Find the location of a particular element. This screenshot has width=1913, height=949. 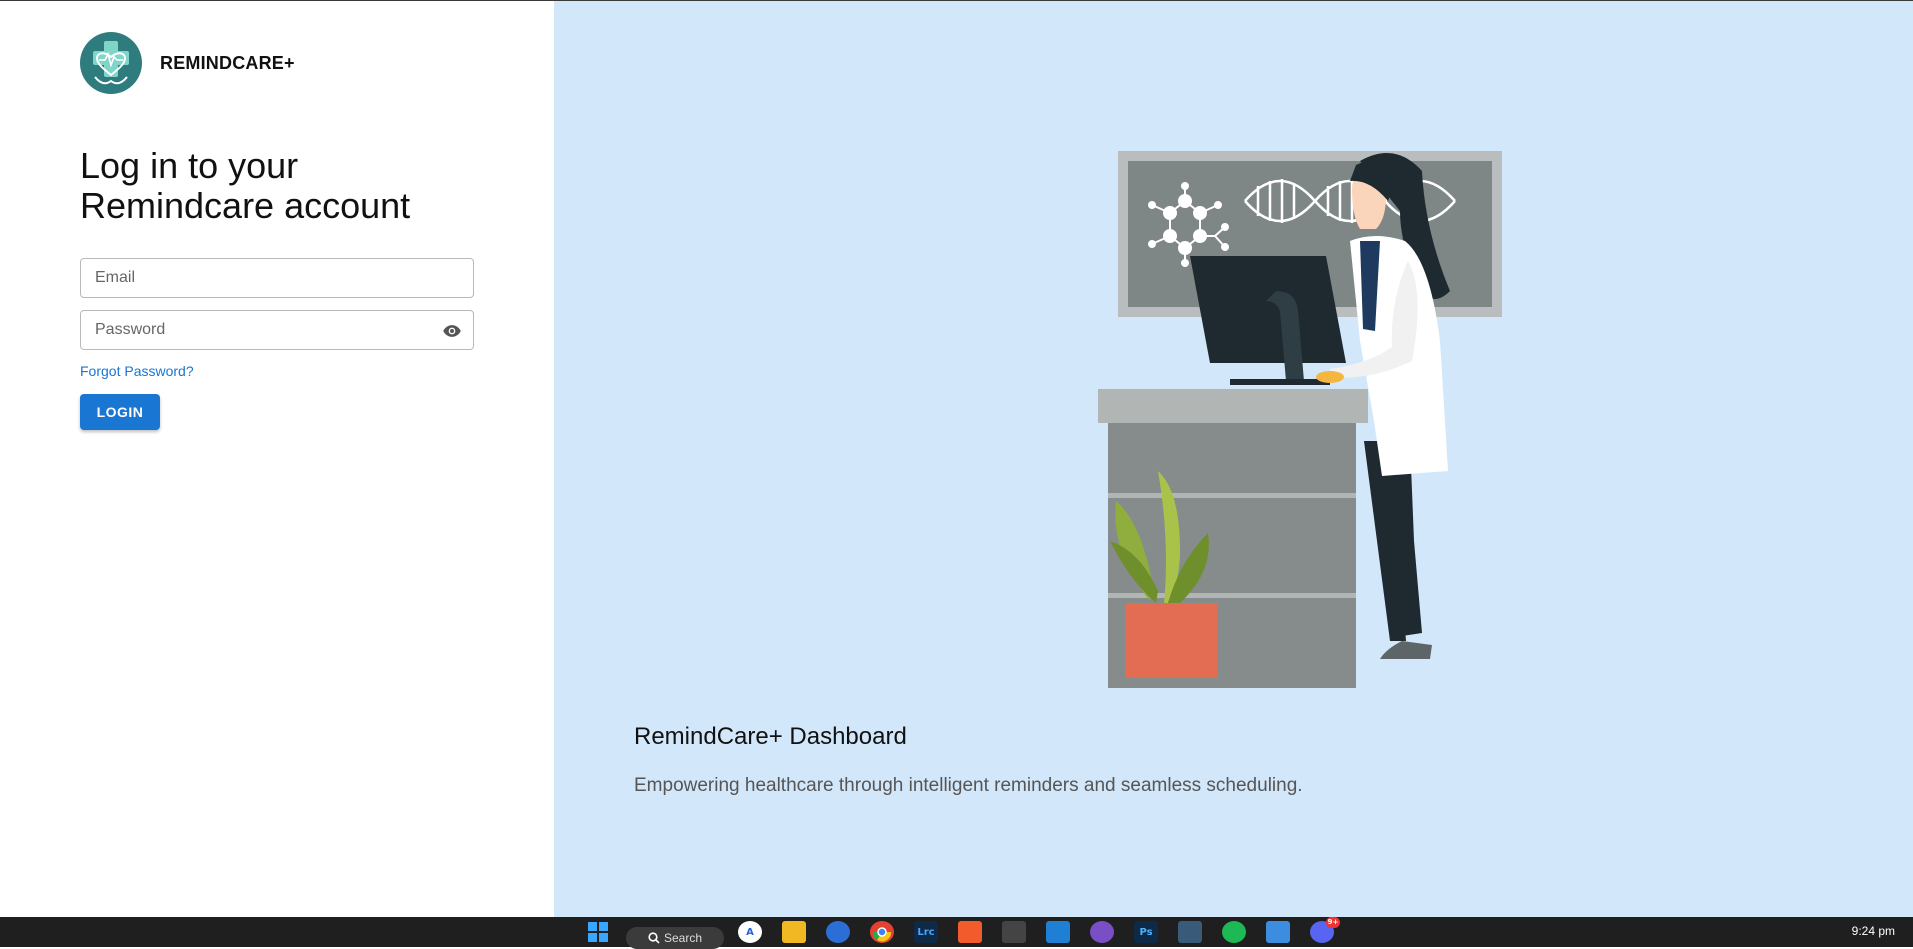

doctor-at-computer-illustration is located at coordinates (1300, 419).